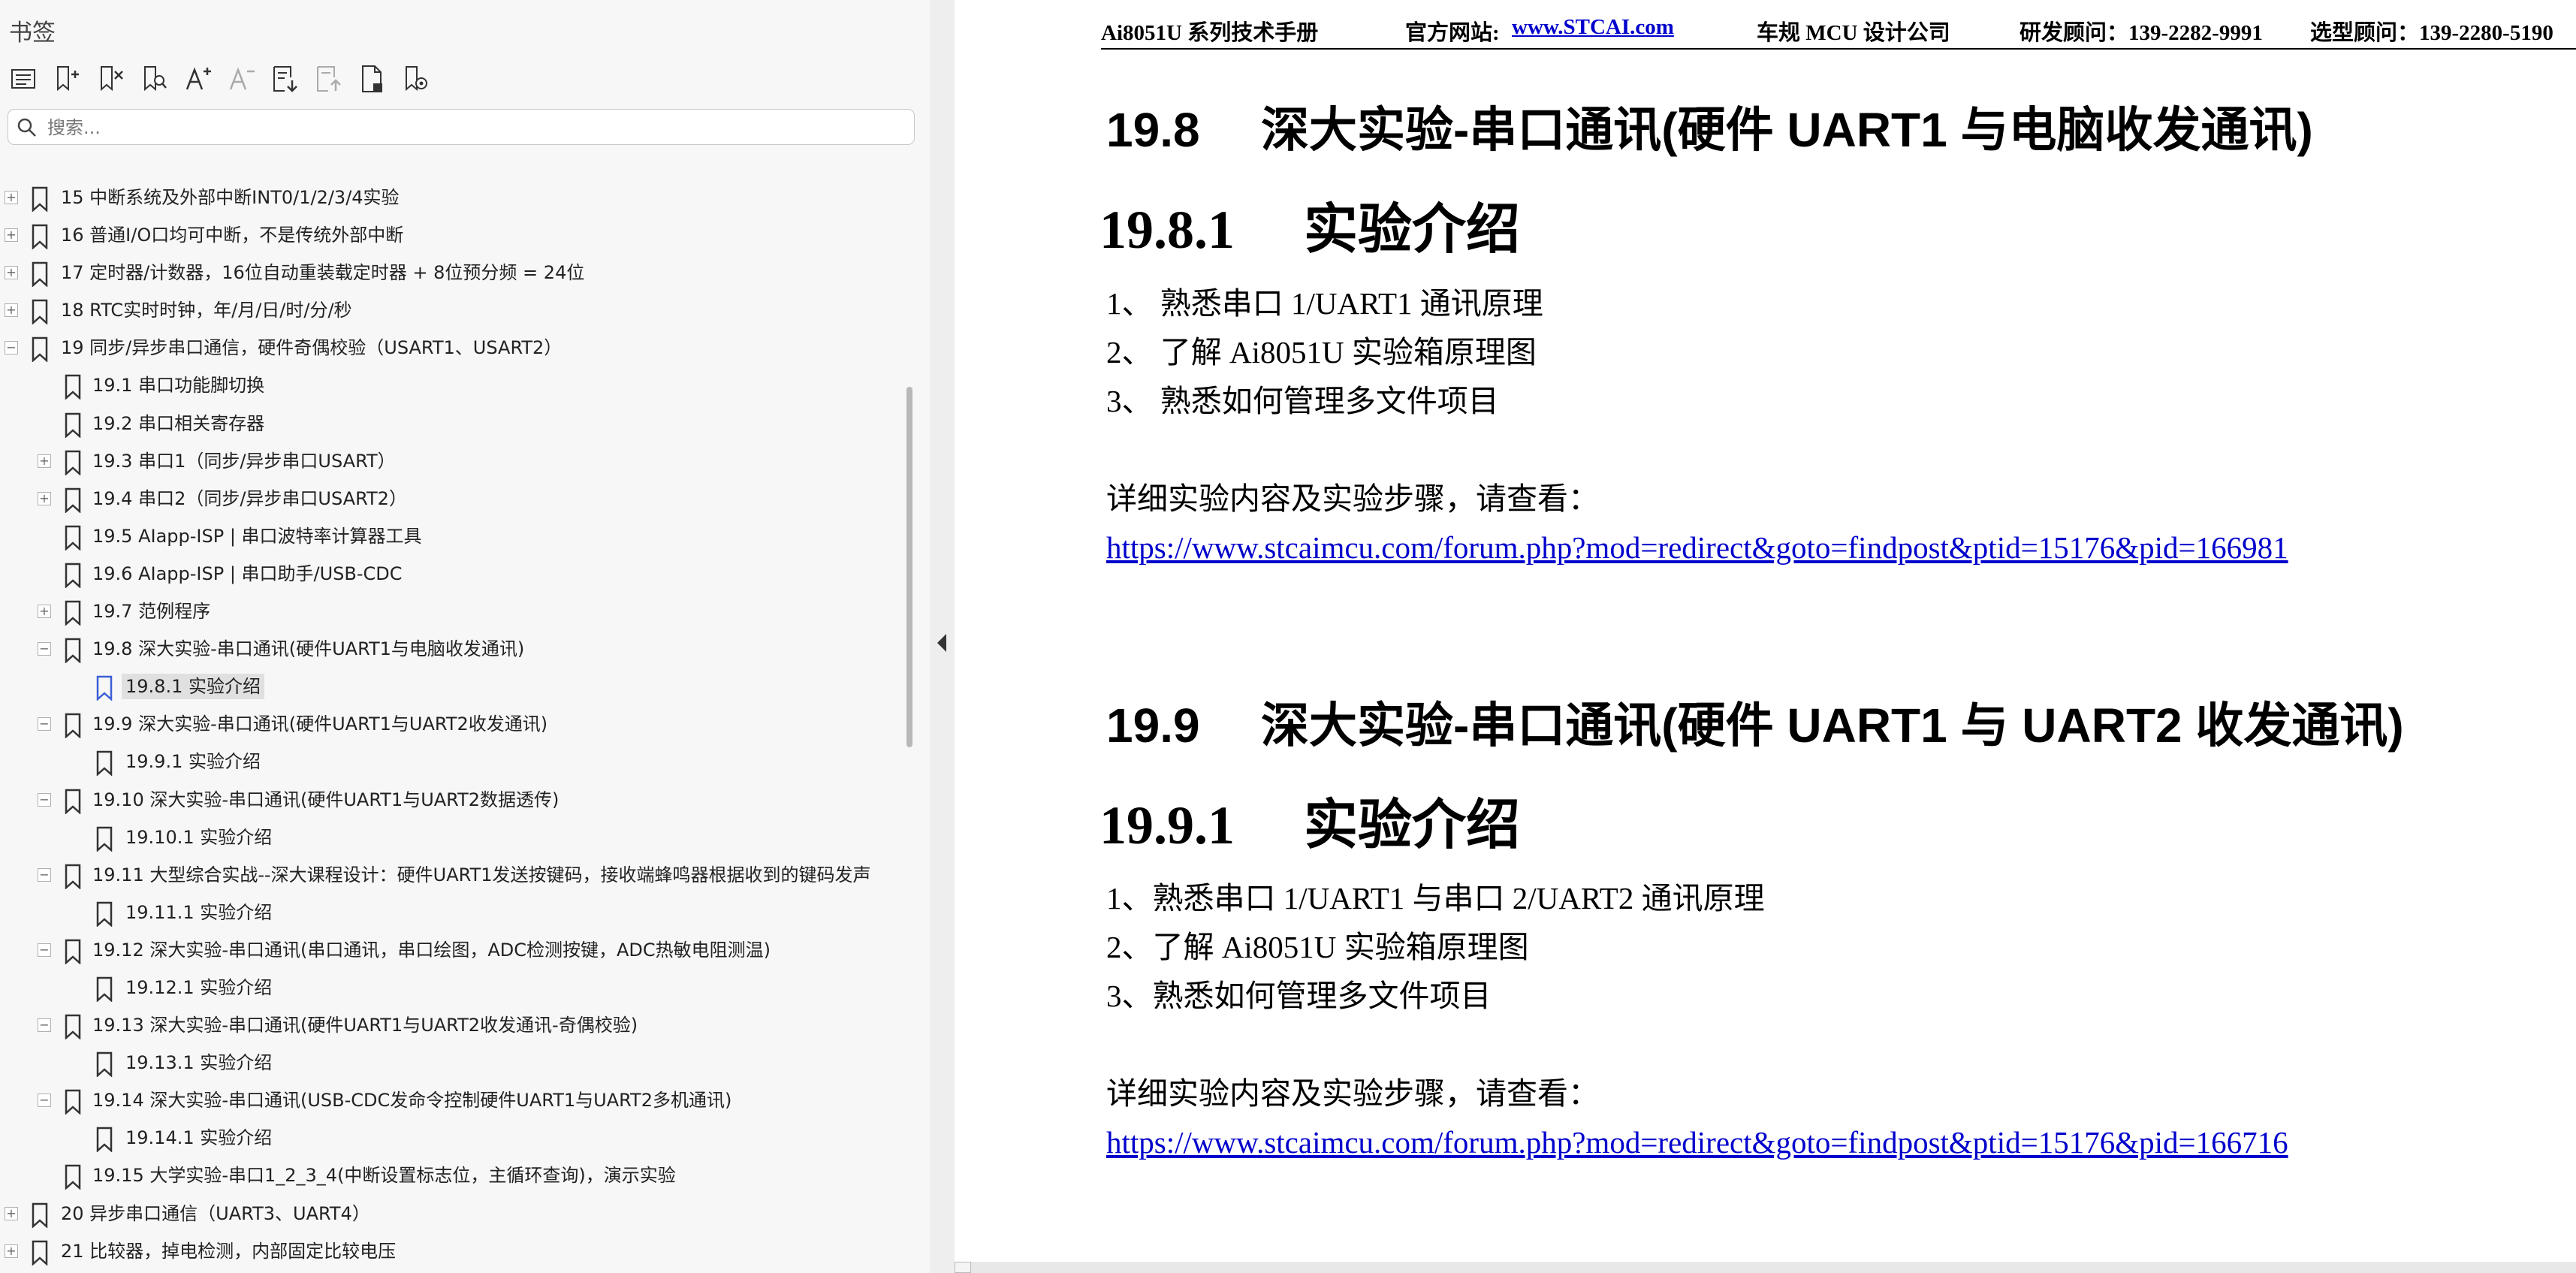  I want to click on tree-item: 19.12.1 实验介绍, so click(448, 987).